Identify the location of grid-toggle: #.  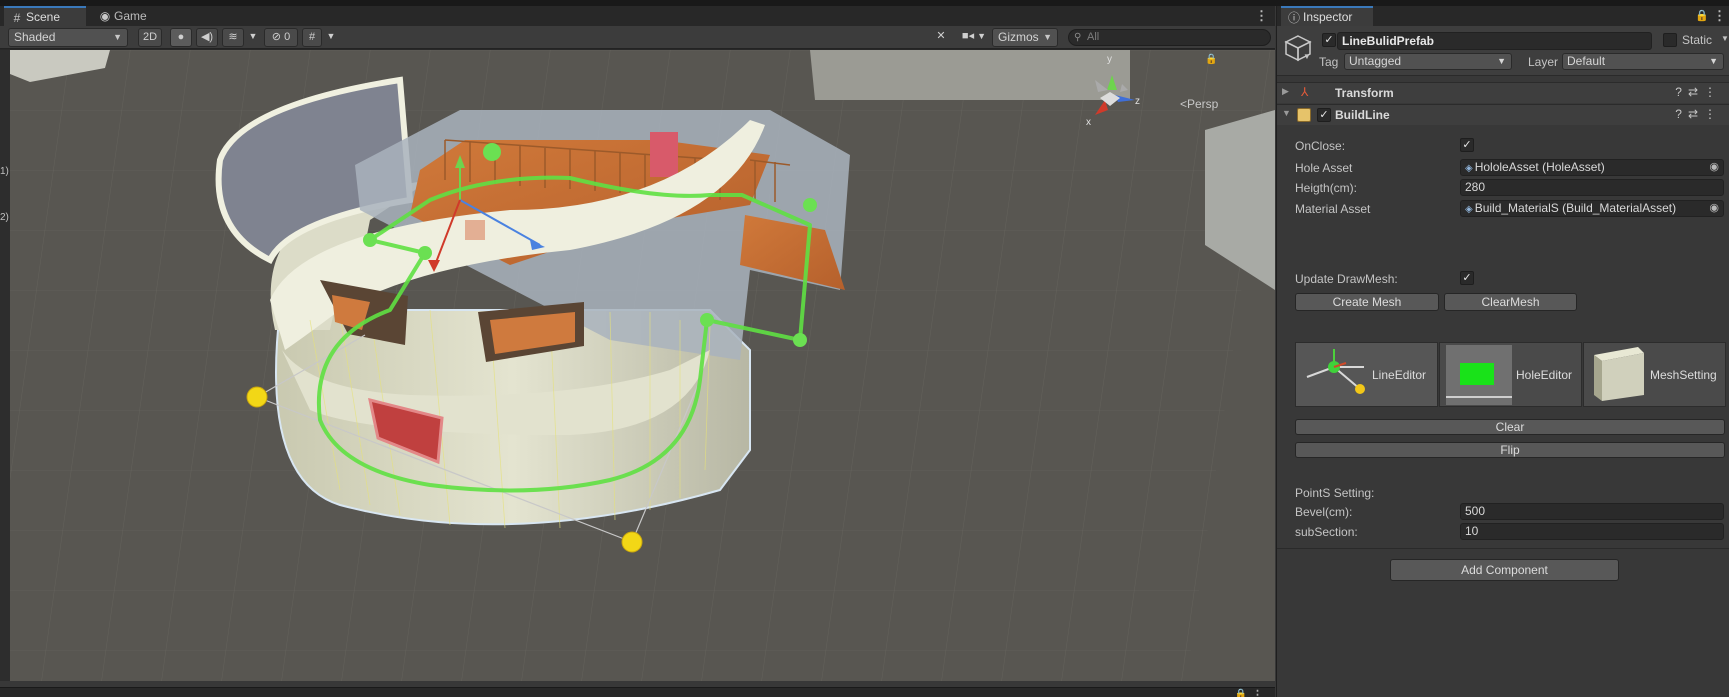
(312, 37).